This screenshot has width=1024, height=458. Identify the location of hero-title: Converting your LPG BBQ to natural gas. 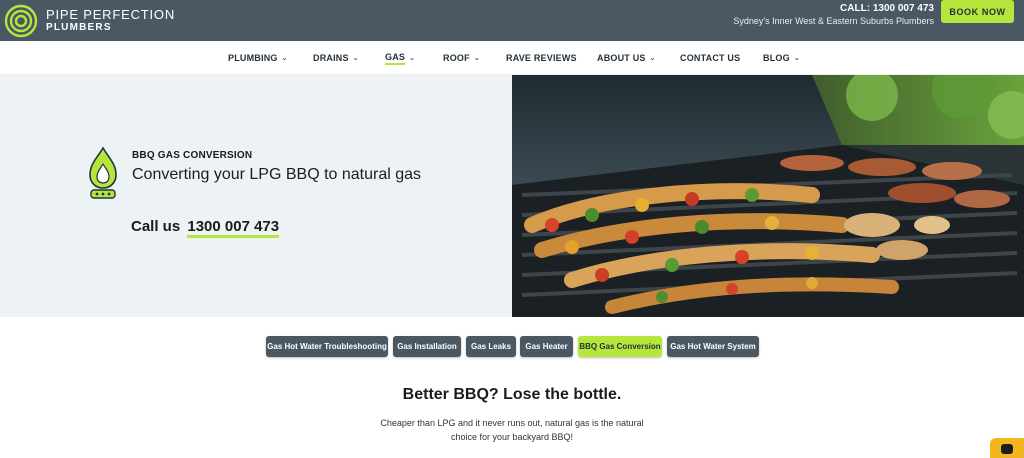
(277, 174).